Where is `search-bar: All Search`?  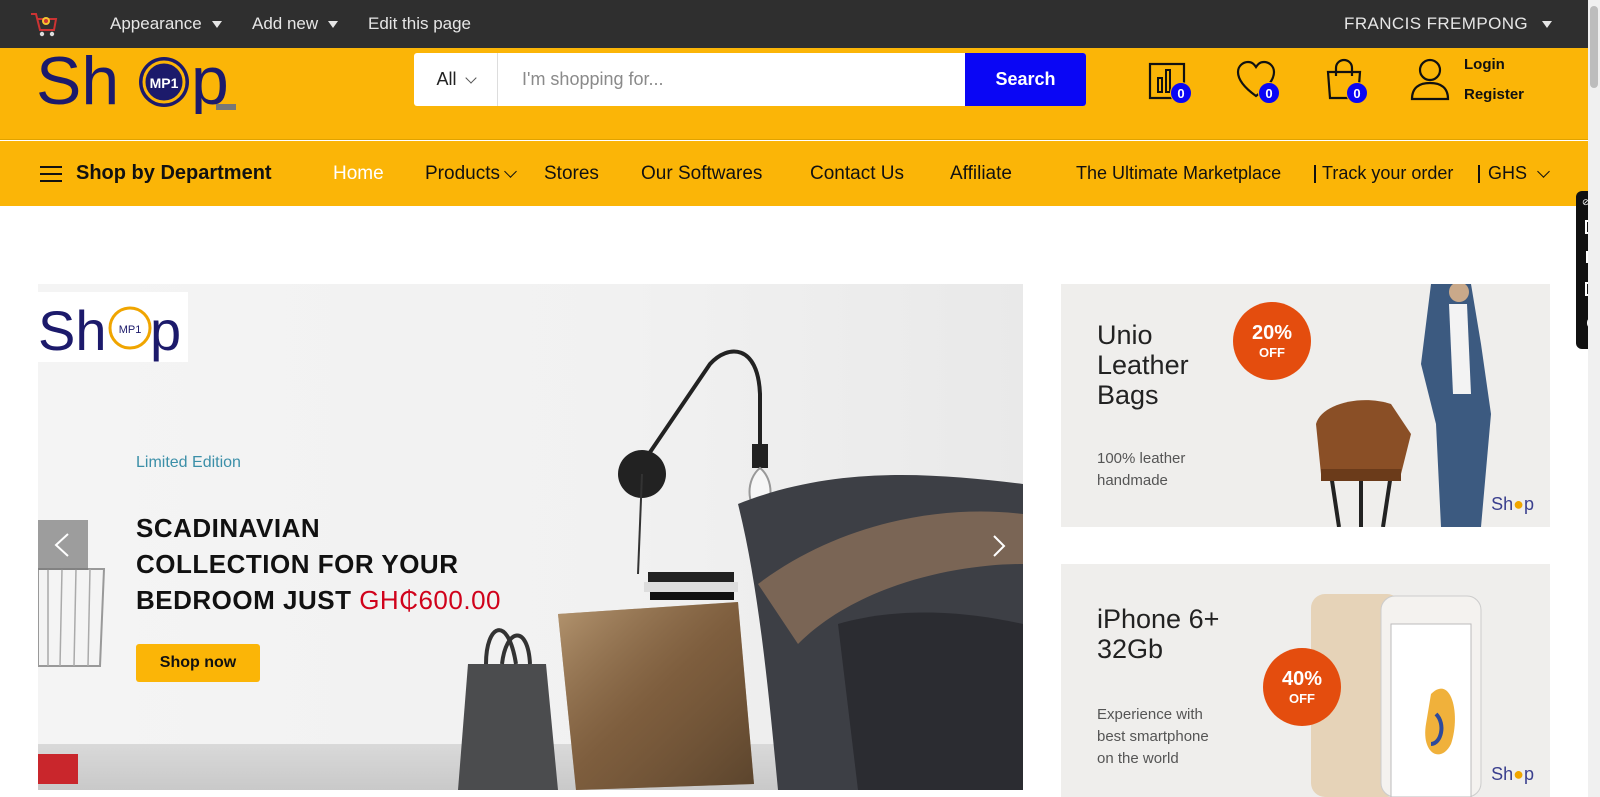 search-bar: All Search is located at coordinates (750, 79).